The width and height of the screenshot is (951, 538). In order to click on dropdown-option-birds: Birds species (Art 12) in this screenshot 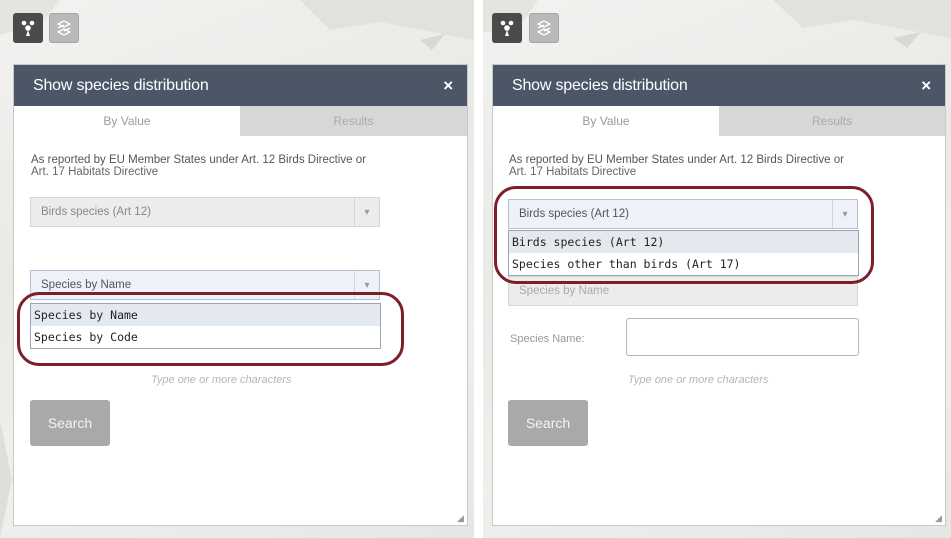, I will do `click(683, 242)`.